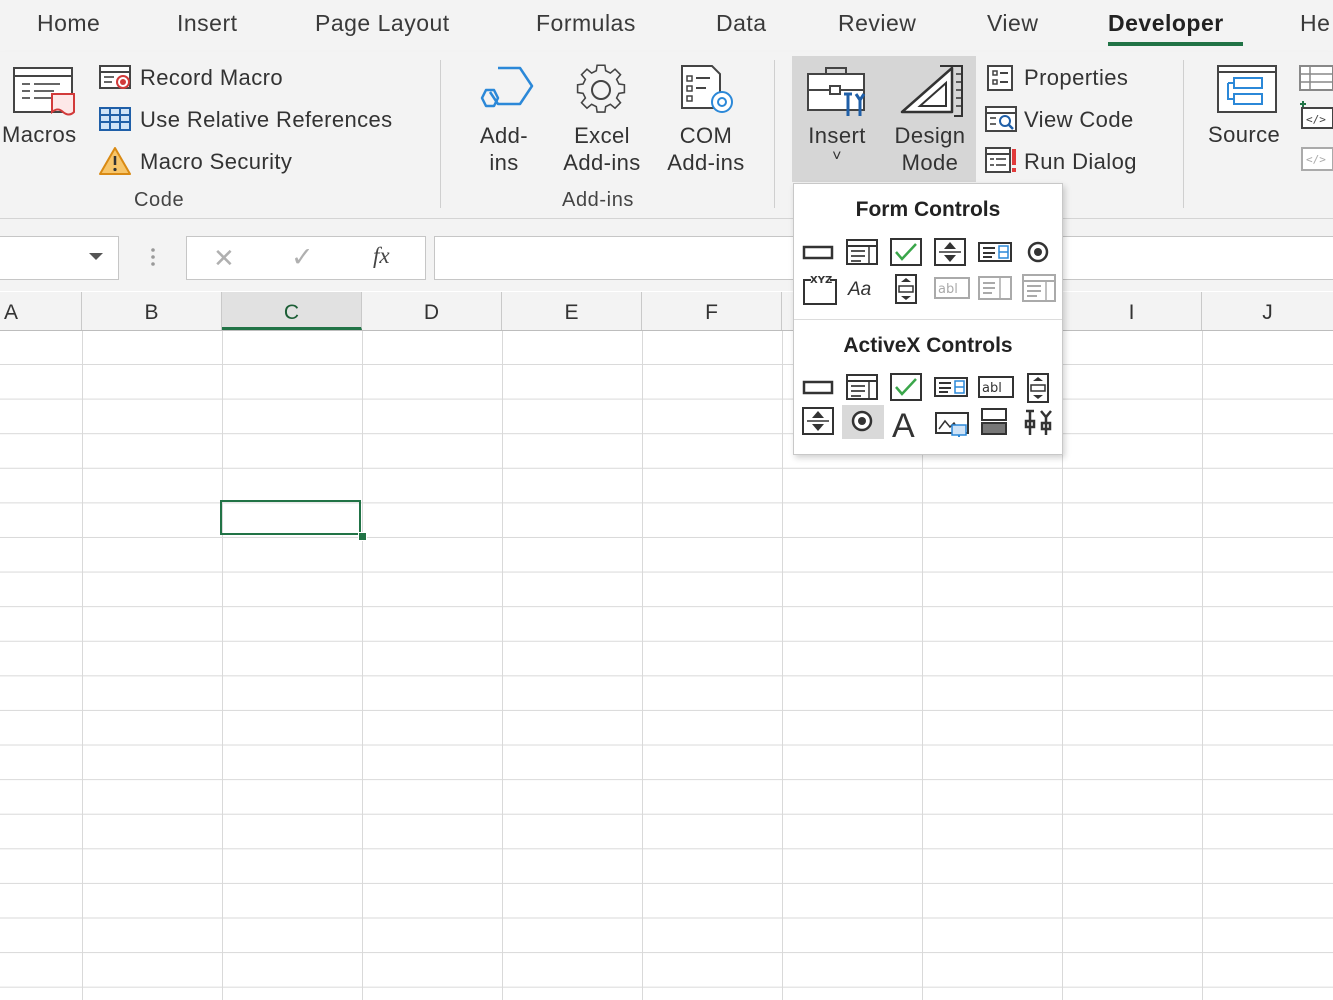 The image size is (1333, 1000). I want to click on column-header-j: J, so click(1267, 311).